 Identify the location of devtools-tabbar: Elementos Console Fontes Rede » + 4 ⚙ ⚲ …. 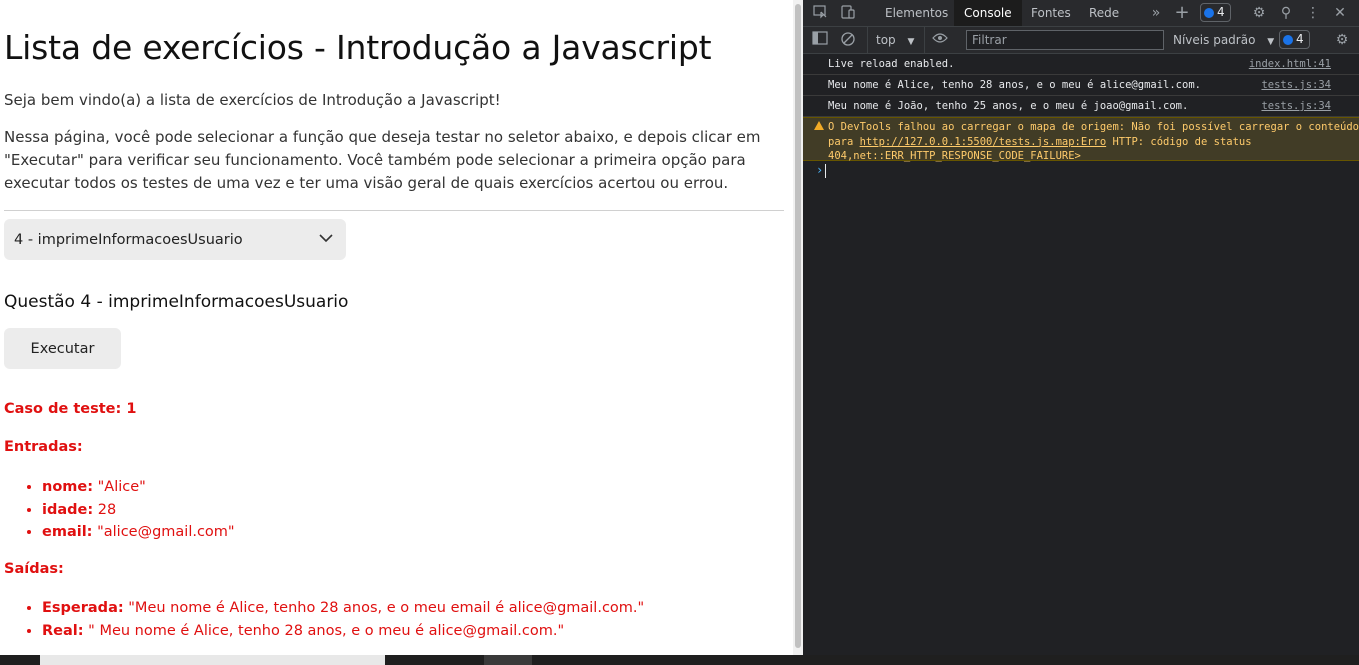
(1081, 13).